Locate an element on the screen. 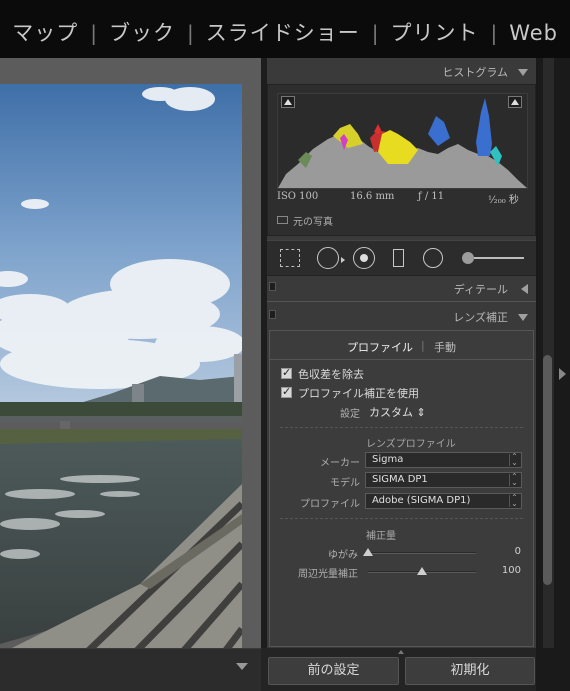  exif-shutter: ¹⁄₂₀₀ 秒 is located at coordinates (503, 200).